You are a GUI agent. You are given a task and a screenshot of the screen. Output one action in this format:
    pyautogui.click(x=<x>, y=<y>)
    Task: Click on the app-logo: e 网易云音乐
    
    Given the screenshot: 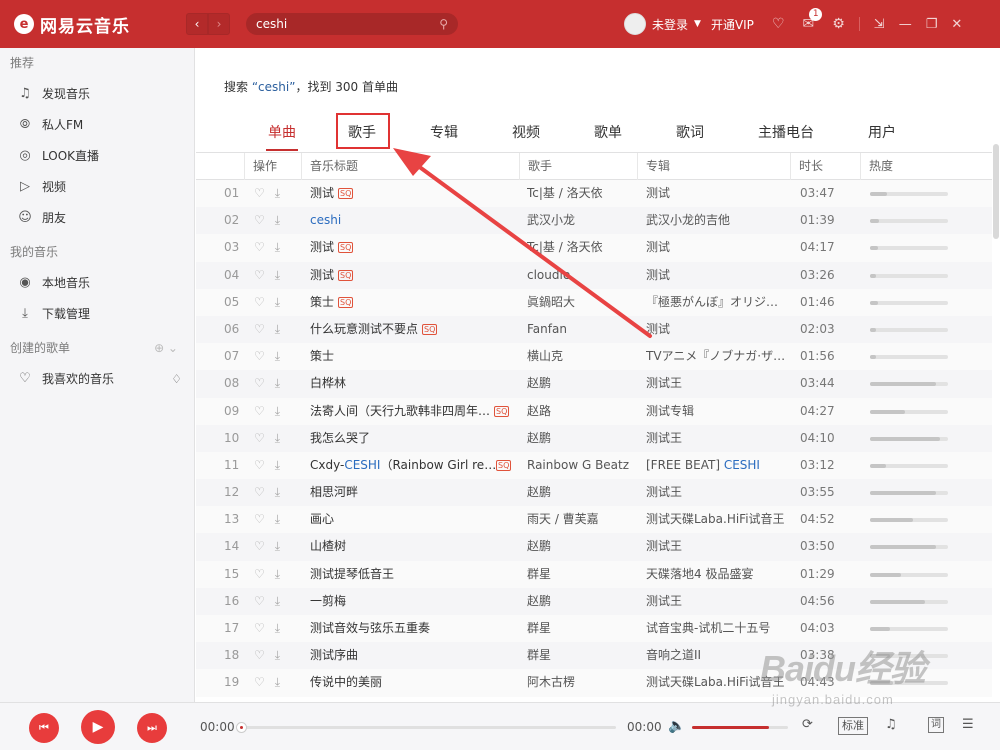 What is the action you would take?
    pyautogui.click(x=100, y=24)
    